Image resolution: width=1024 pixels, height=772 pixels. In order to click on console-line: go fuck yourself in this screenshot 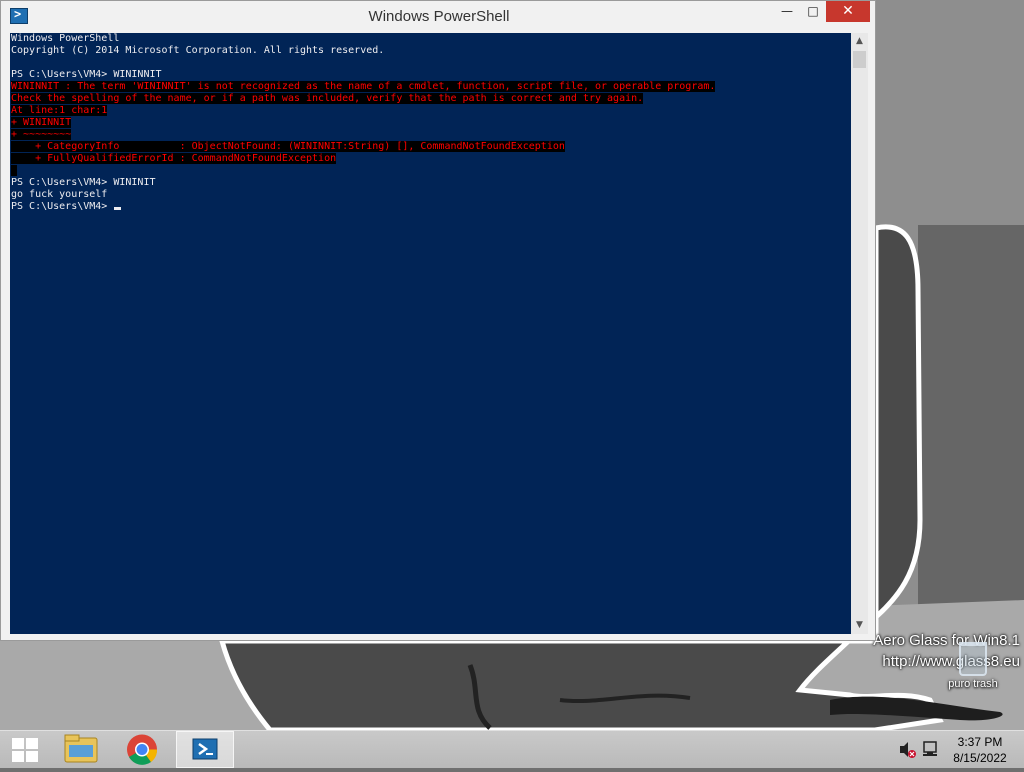, I will do `click(431, 195)`.